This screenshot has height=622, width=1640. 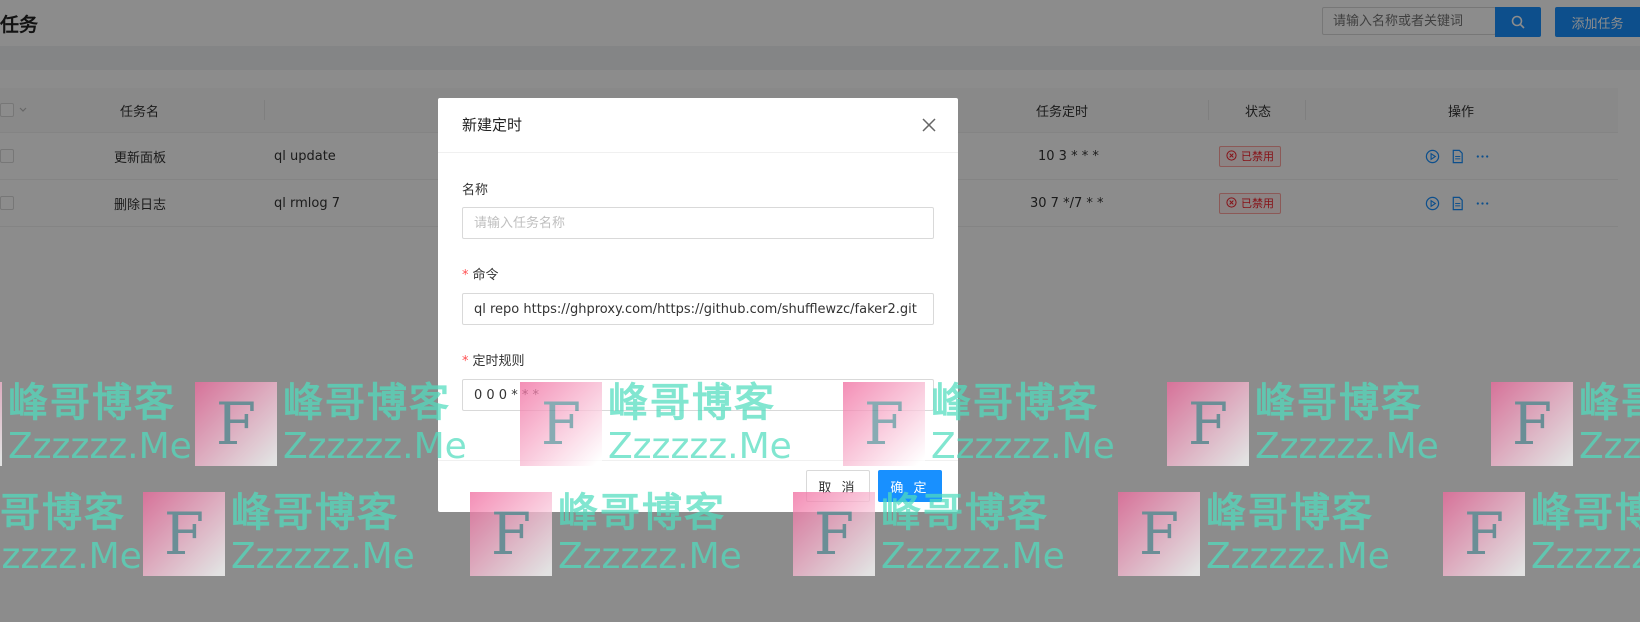 I want to click on name-label: 名称, so click(x=475, y=190).